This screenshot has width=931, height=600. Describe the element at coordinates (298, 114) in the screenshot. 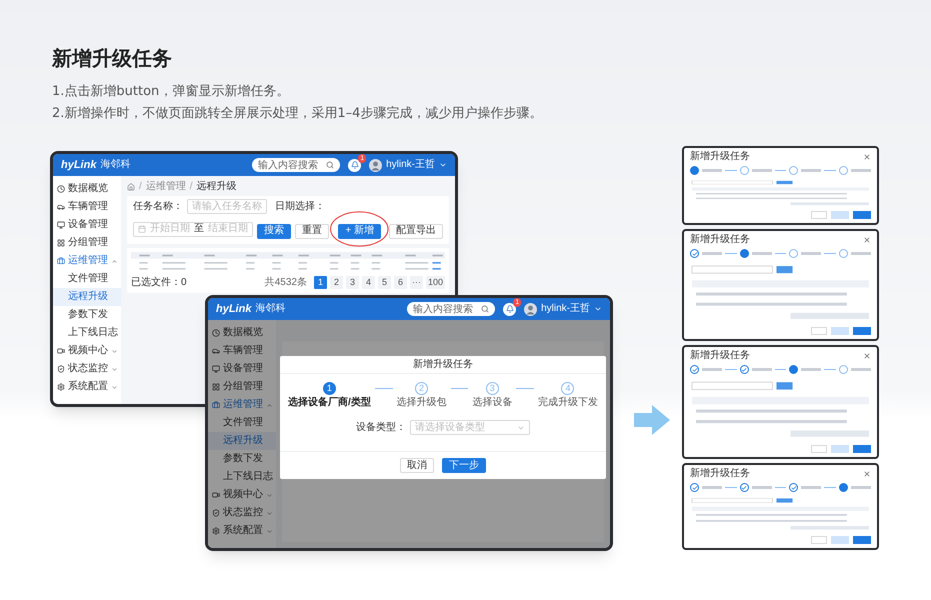

I see `description-text: 2.新增操作时，不做页面跳转全屏展示处理，采用1–4步骤完成，减少用户操作步骤。` at that location.